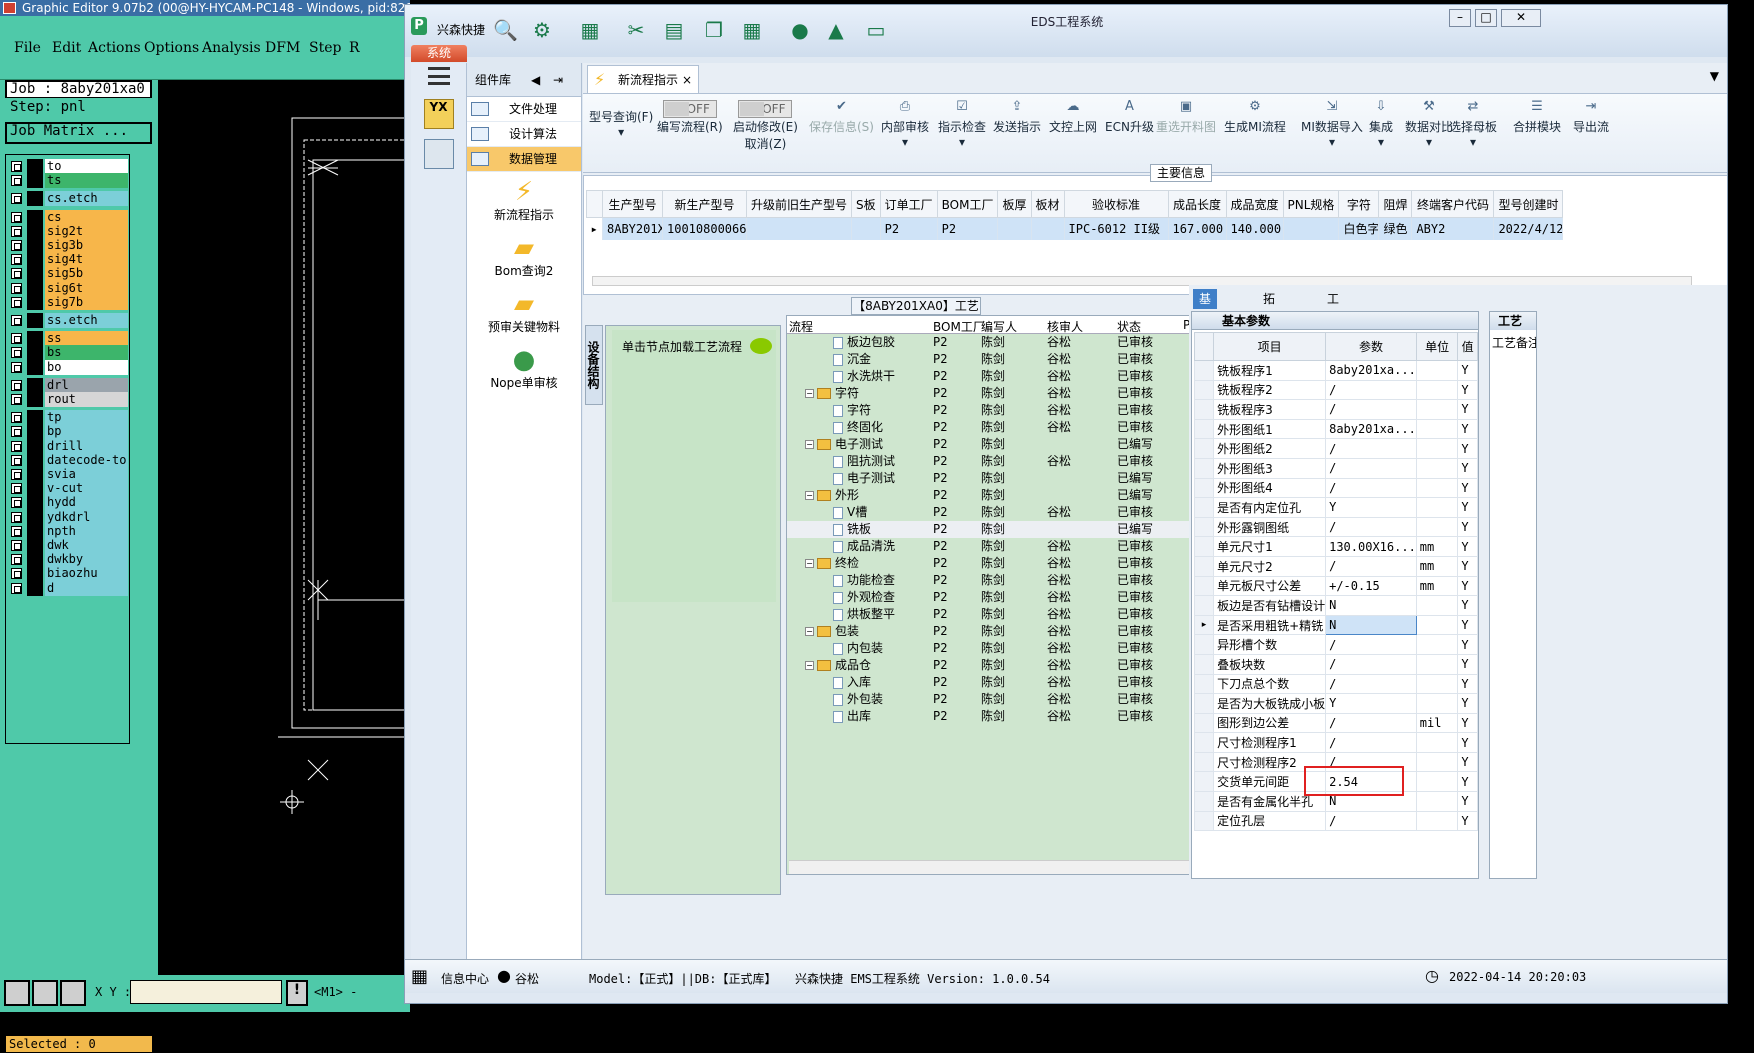  Describe the element at coordinates (1359, 204) in the screenshot. I see `grid-col-header: 字符` at that location.